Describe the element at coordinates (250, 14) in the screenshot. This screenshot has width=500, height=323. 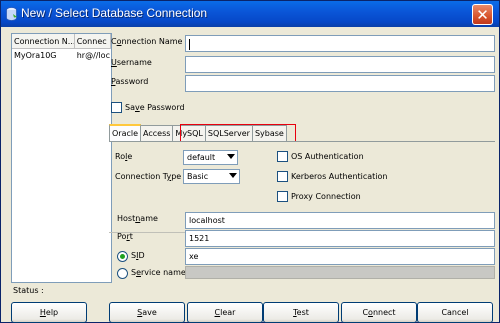
I see `title-bar: New / Select Database Connection ✕` at that location.